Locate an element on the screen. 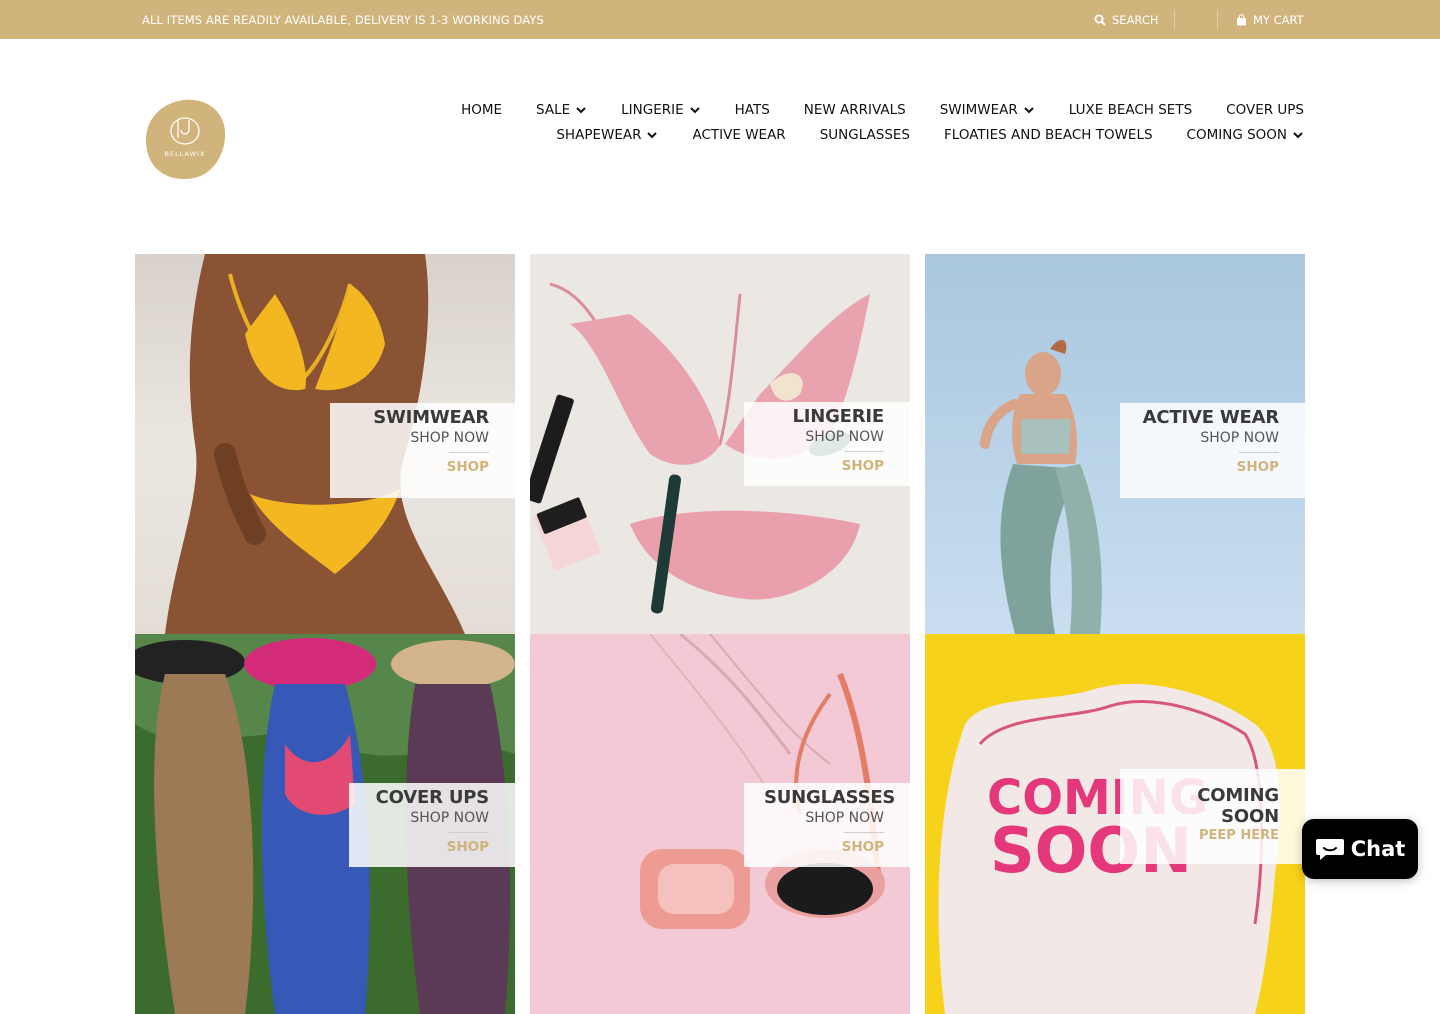 Image resolution: width=1440 pixels, height=1014 pixels. nav-item-active-wear: ACTIVE WEAR is located at coordinates (738, 135).